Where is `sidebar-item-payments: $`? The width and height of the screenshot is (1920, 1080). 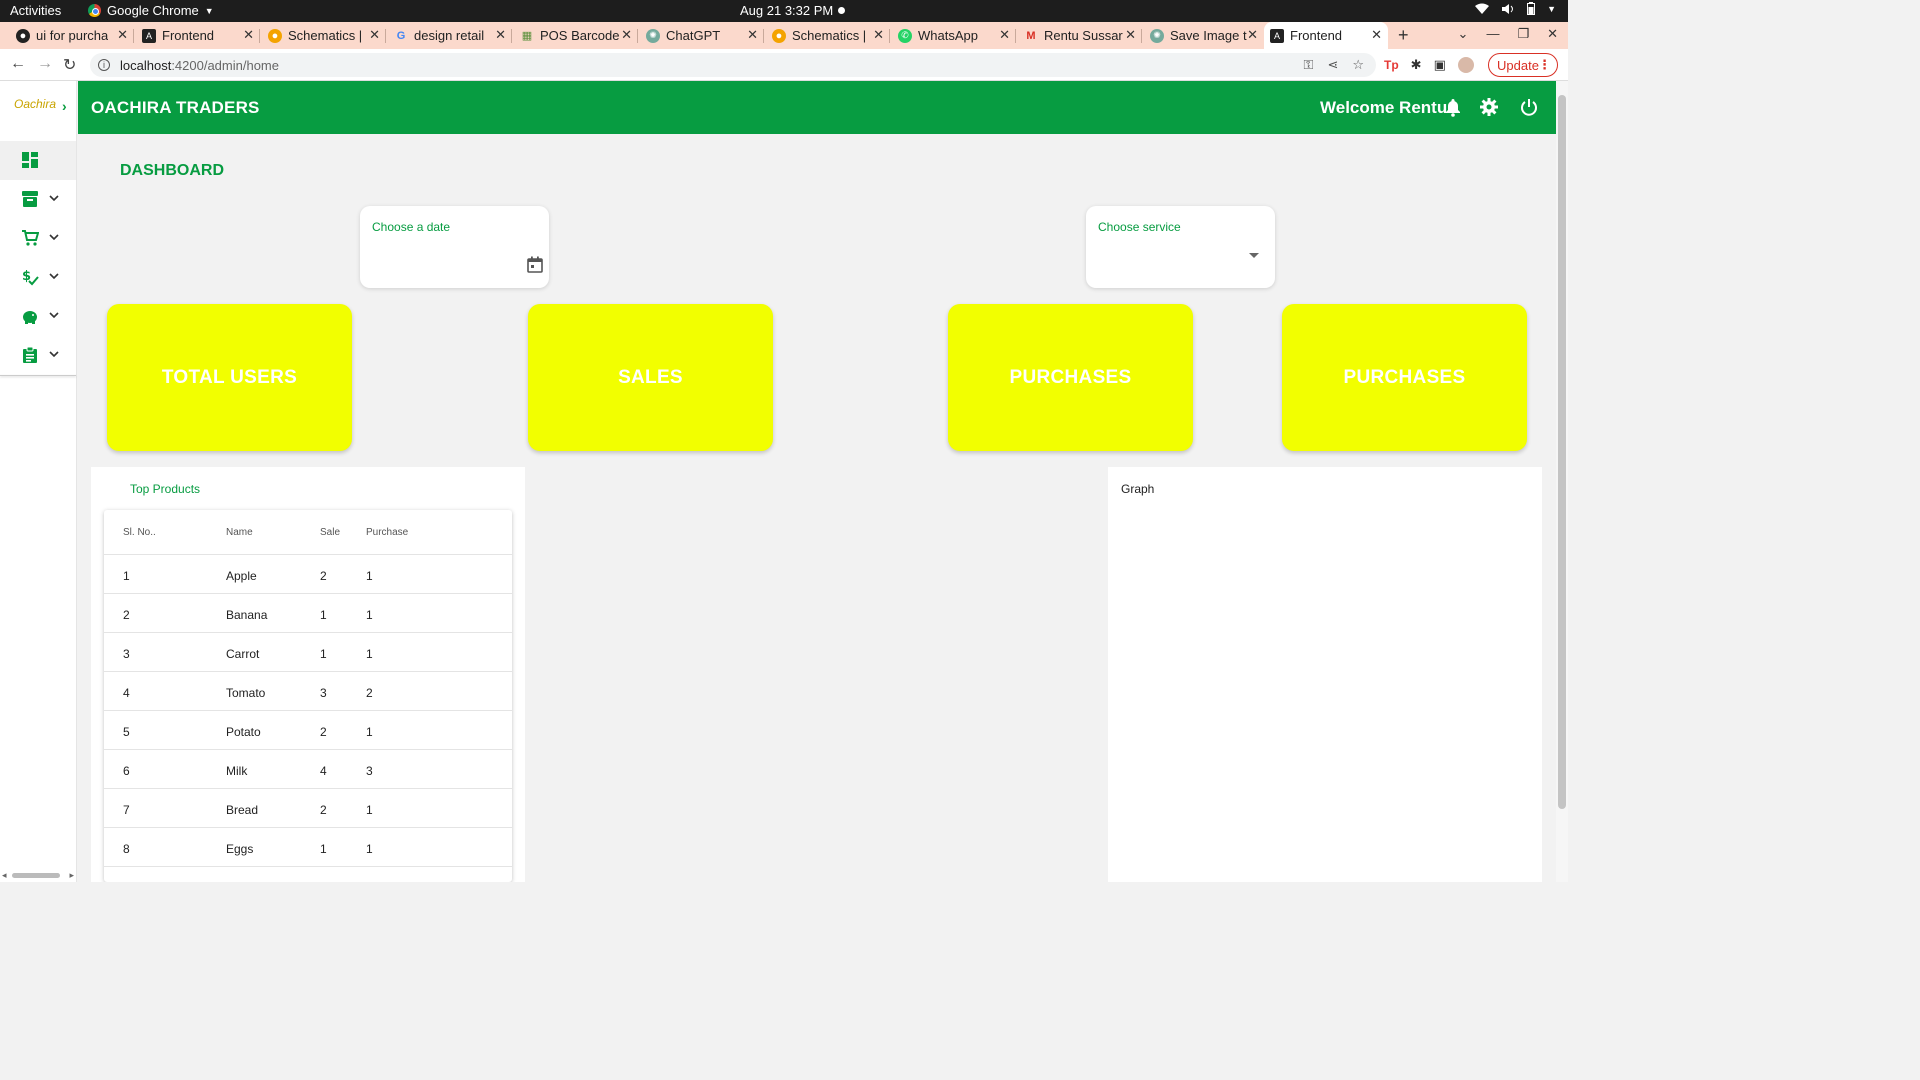
sidebar-item-payments: $ is located at coordinates (38, 277).